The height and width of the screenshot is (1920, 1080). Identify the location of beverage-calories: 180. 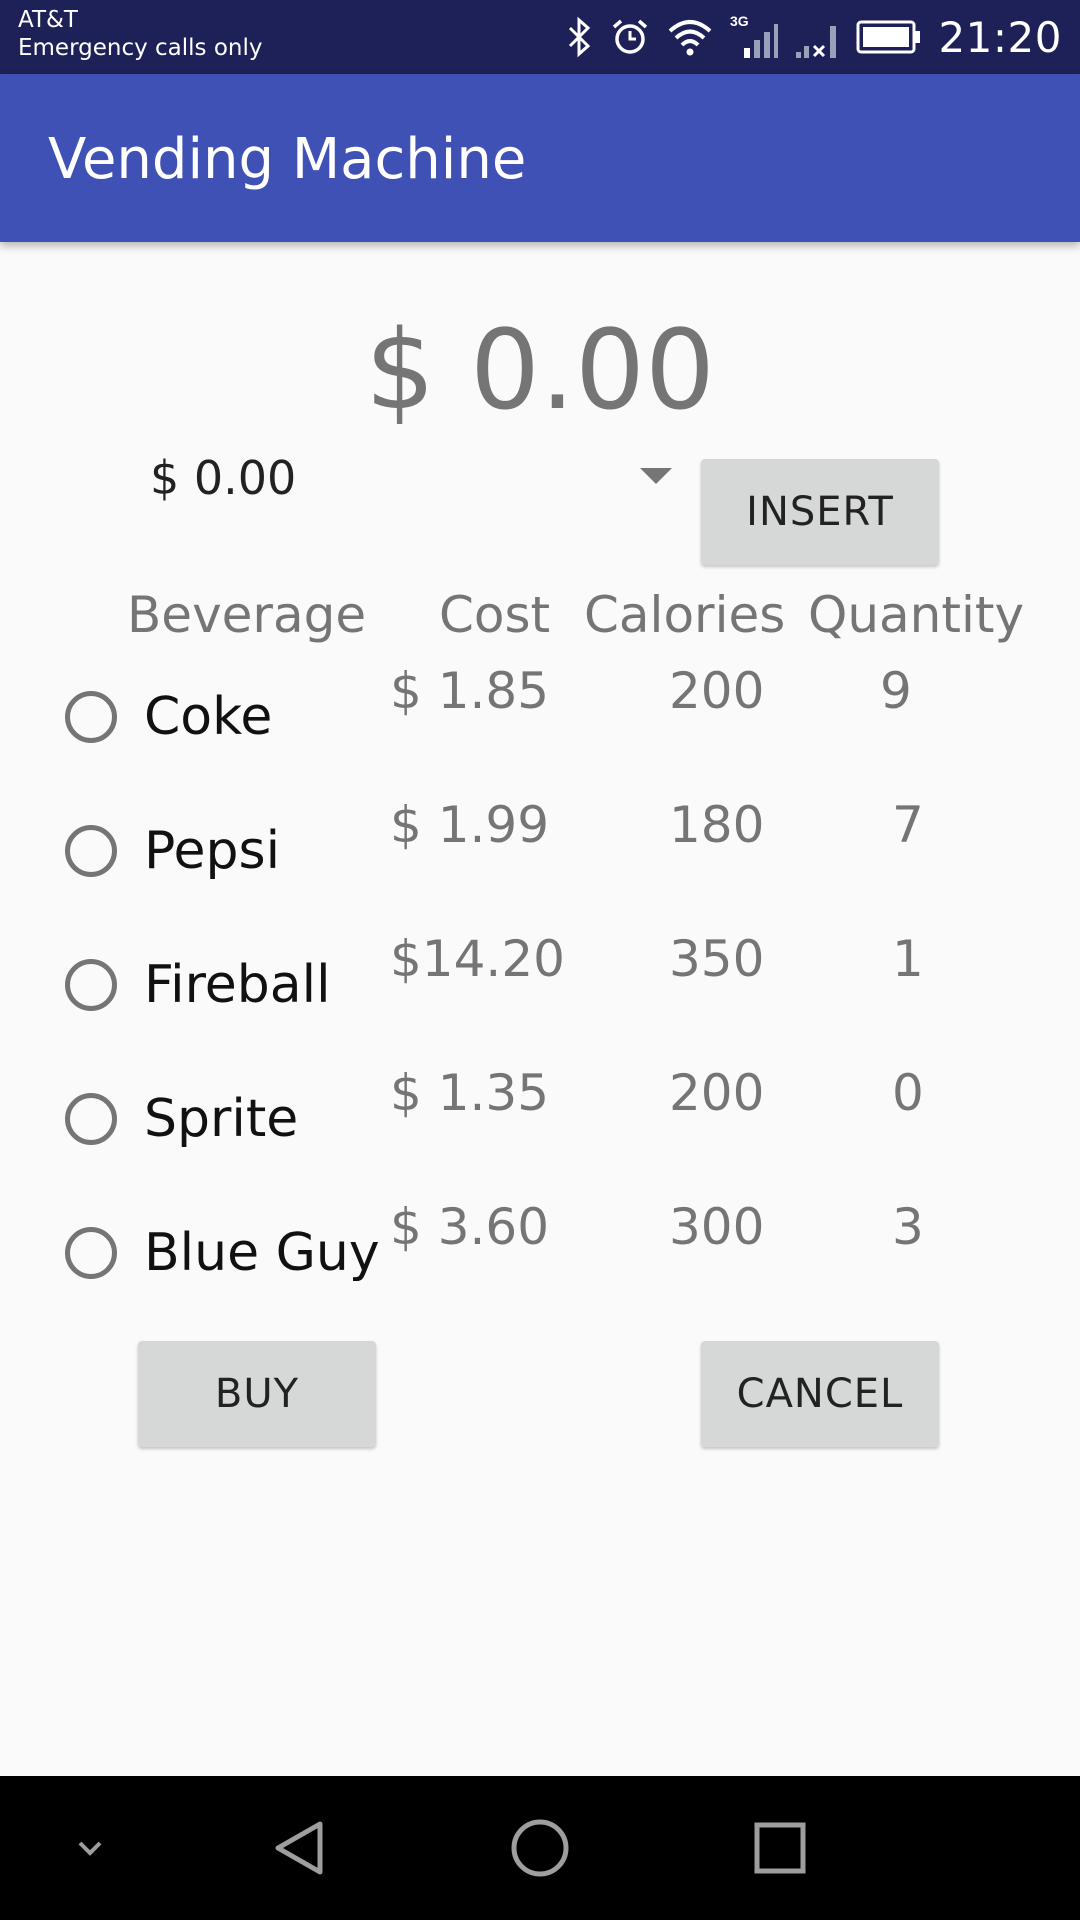
(717, 825).